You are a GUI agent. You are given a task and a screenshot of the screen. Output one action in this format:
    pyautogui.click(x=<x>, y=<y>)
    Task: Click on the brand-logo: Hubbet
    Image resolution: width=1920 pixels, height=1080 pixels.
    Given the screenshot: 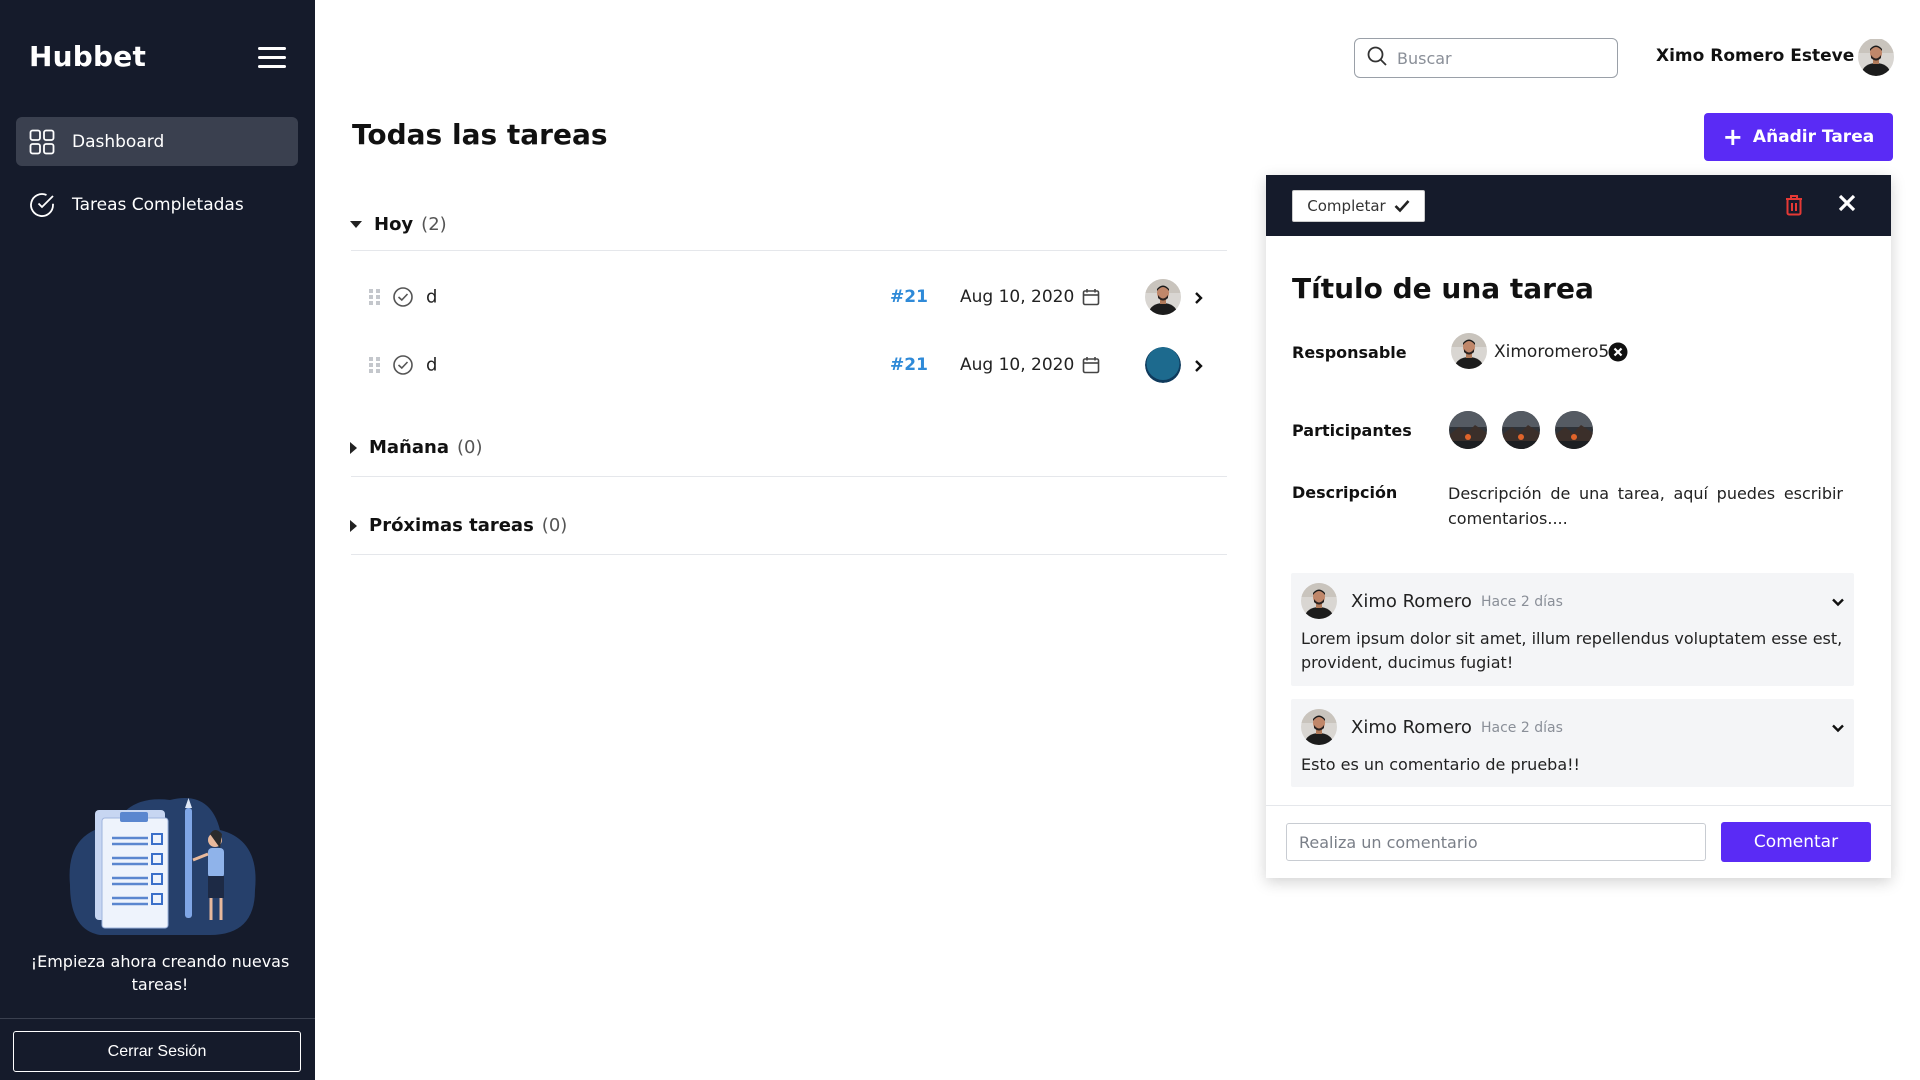 What is the action you would take?
    pyautogui.click(x=87, y=56)
    